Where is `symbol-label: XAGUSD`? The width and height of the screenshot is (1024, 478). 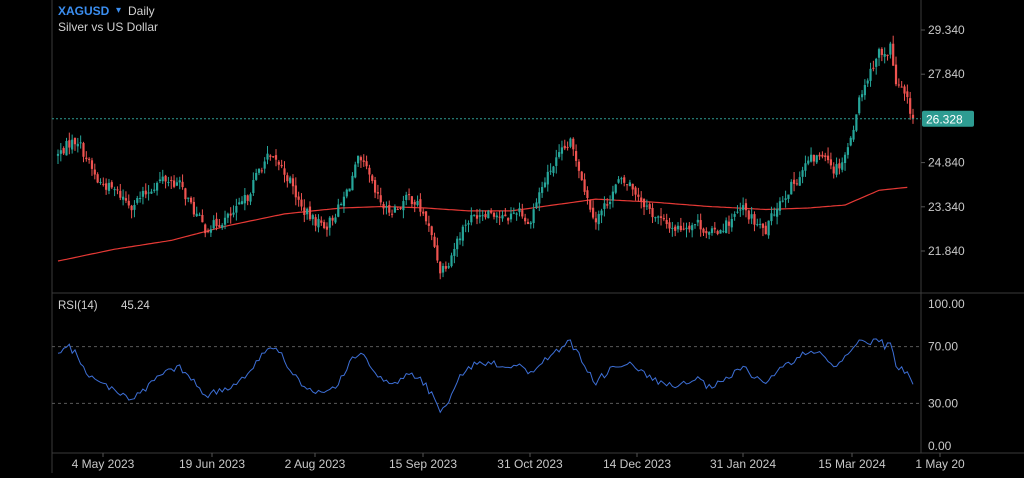 symbol-label: XAGUSD is located at coordinates (83, 11).